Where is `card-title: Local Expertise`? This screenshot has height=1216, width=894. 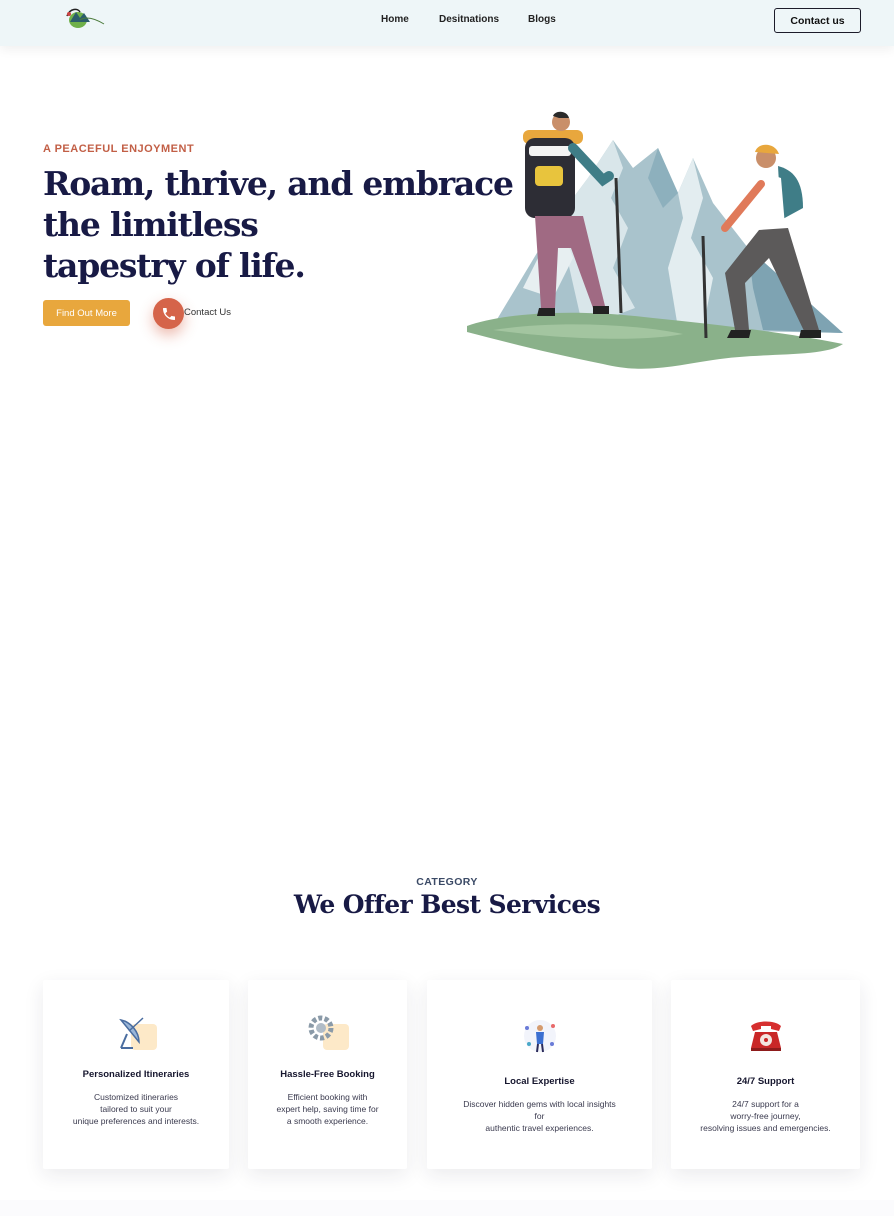 card-title: Local Expertise is located at coordinates (539, 1081).